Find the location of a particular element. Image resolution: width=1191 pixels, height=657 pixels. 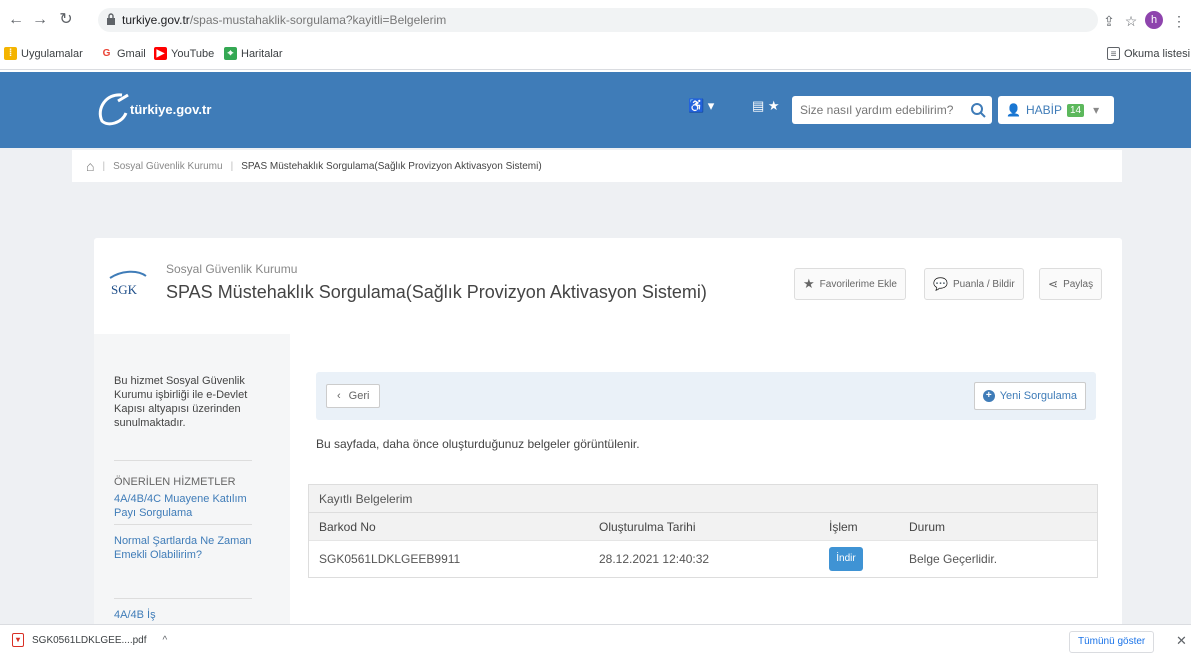

bookmark-apps: ⁞ Uygulamalar is located at coordinates (43, 53).